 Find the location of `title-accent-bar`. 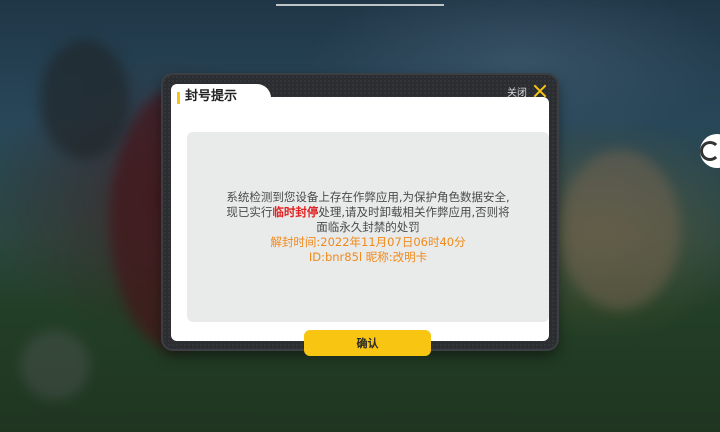

title-accent-bar is located at coordinates (178, 98).